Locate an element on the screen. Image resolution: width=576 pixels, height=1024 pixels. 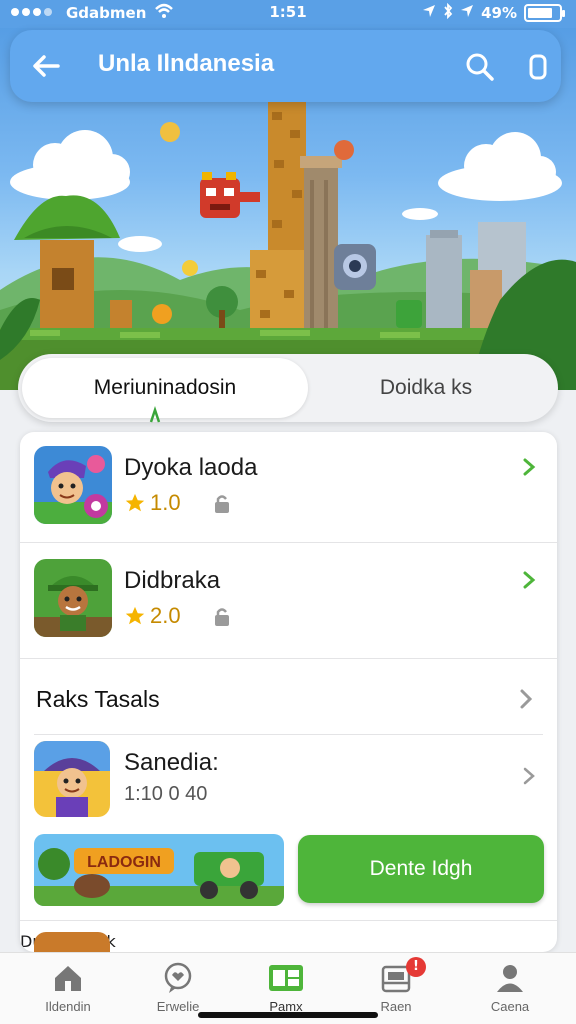
game-rating: 1.0 is located at coordinates (152, 503).